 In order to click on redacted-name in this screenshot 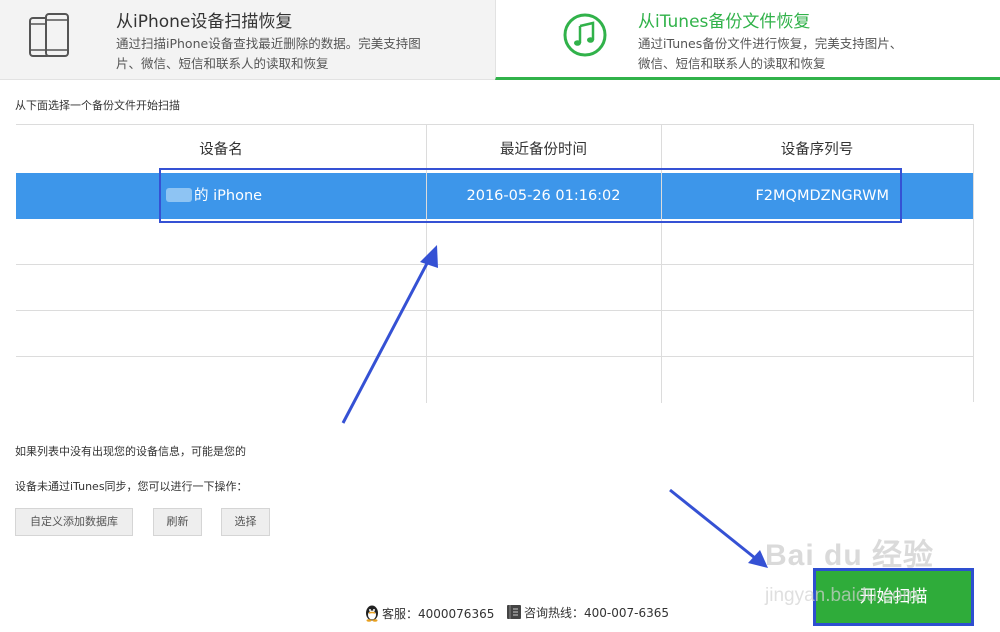, I will do `click(179, 195)`.